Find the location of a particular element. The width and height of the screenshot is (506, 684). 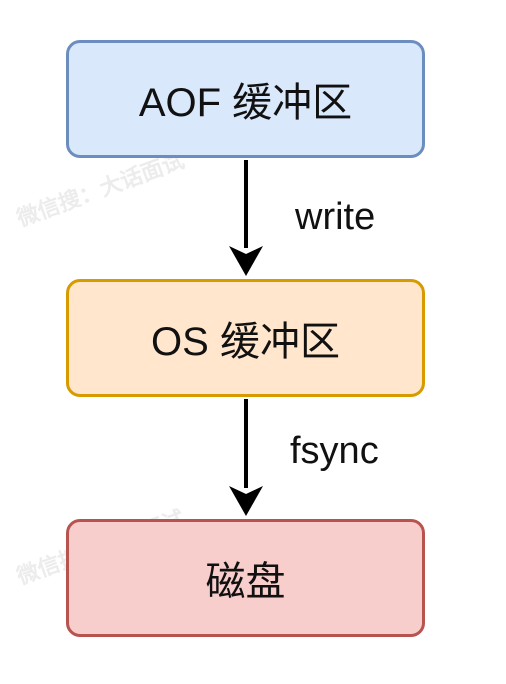

disk-label: 磁盘 is located at coordinates (245, 582).